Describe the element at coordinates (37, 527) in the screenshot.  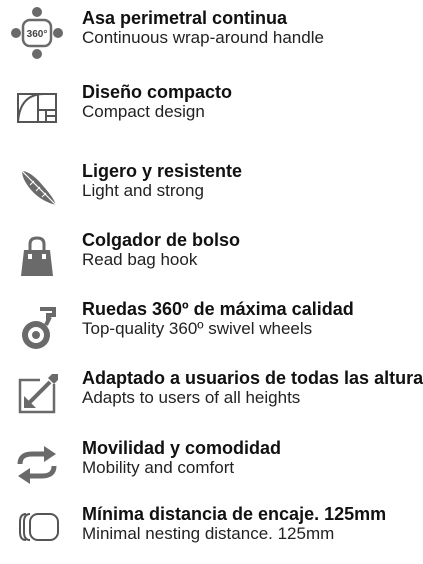
I see `nesting-icon` at that location.